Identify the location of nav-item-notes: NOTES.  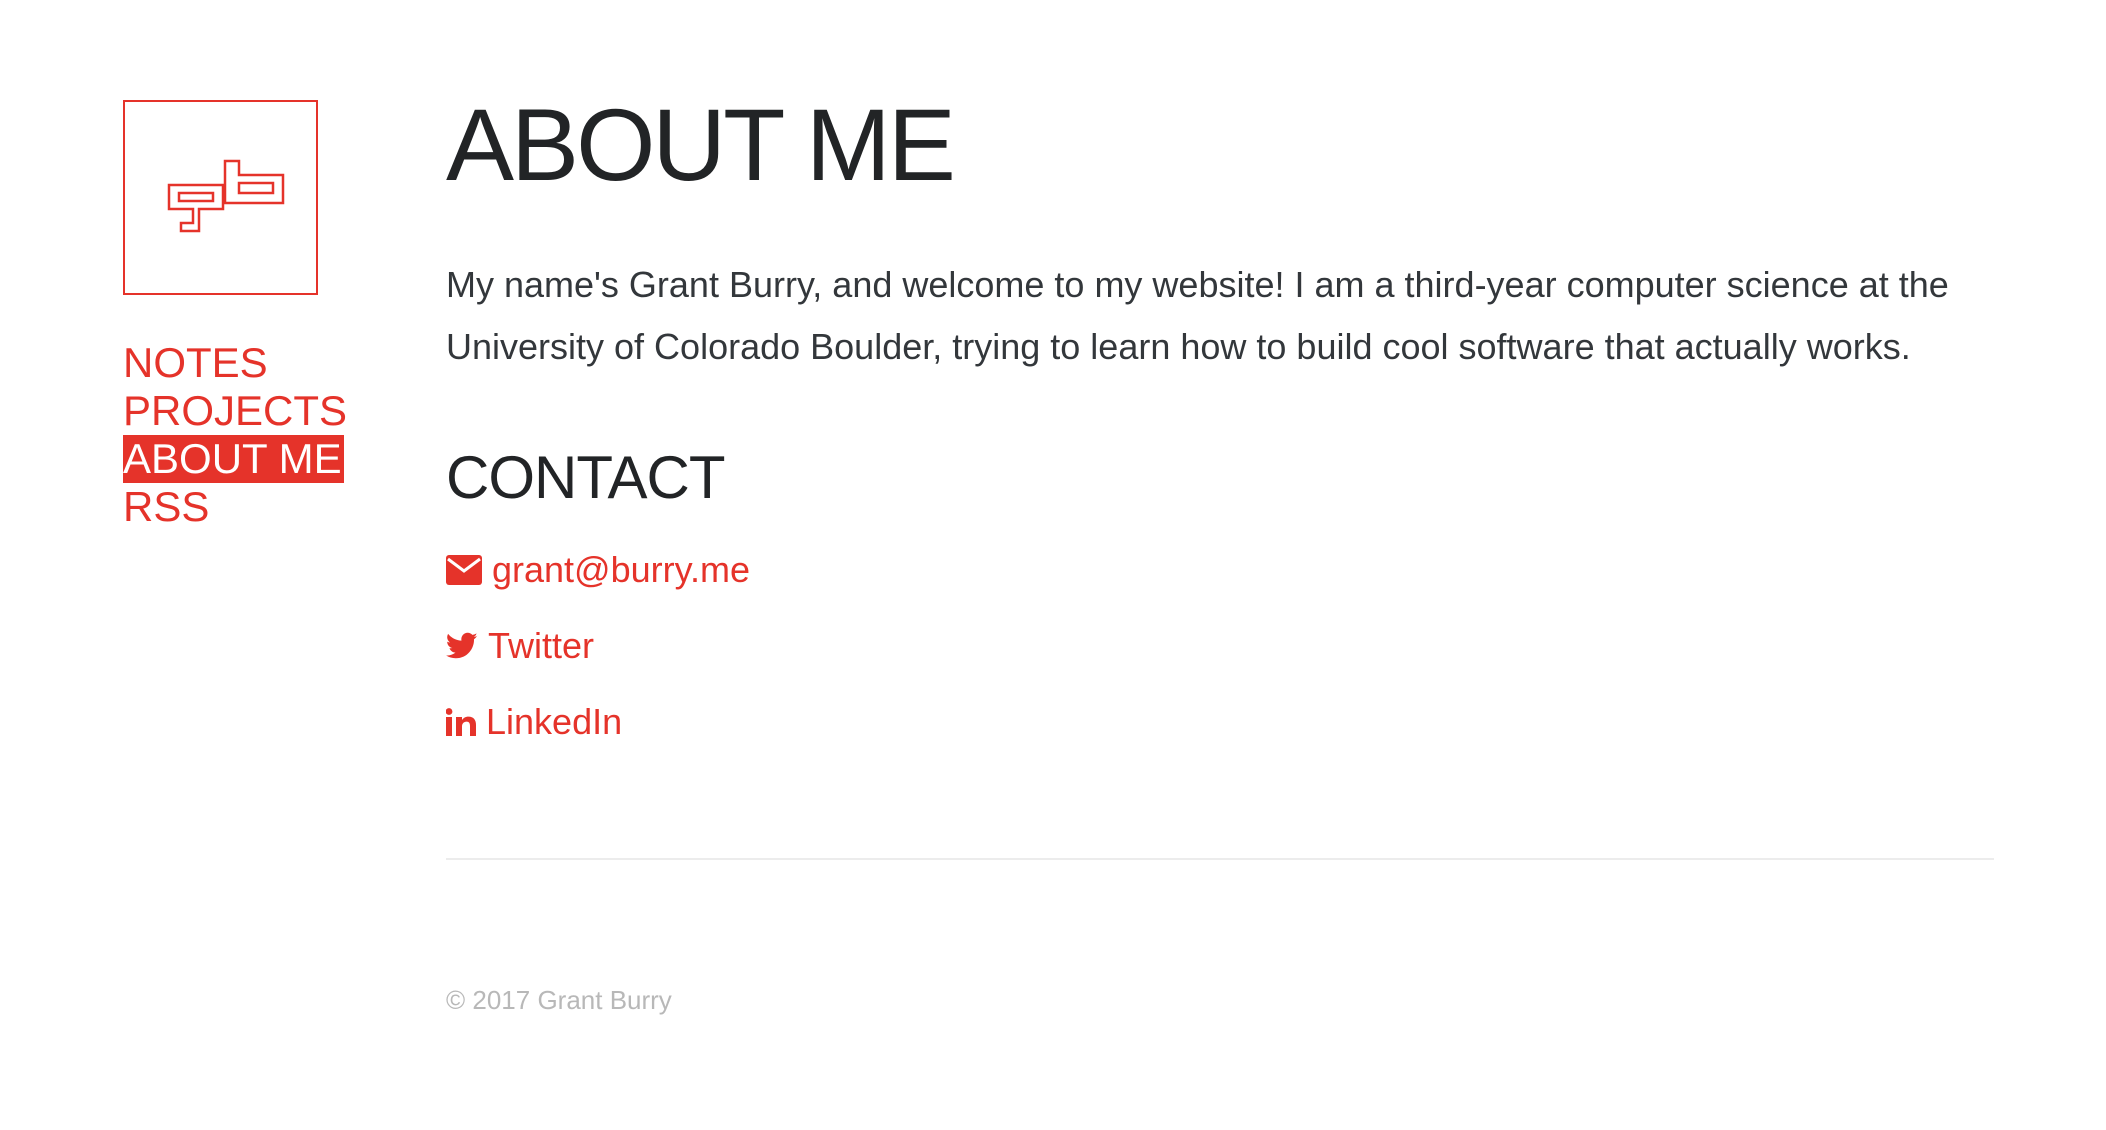
(196, 363).